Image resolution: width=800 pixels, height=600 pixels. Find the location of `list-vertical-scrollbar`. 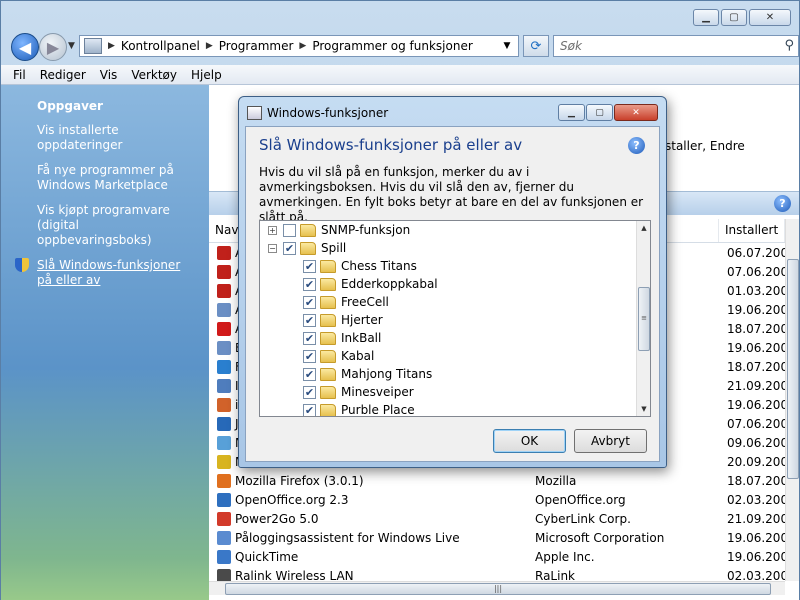

list-vertical-scrollbar is located at coordinates (792, 400).